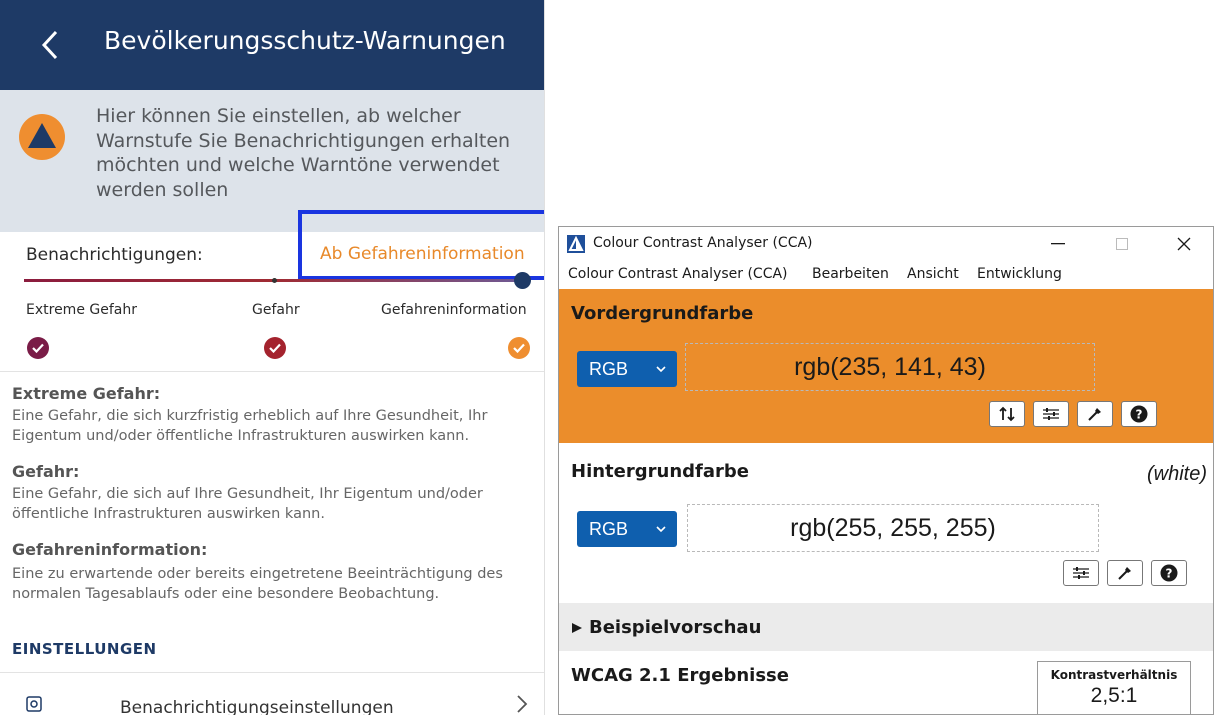 The image size is (1214, 715). What do you see at coordinates (1176, 474) in the screenshot?
I see `background-color-hint: (white)` at bounding box center [1176, 474].